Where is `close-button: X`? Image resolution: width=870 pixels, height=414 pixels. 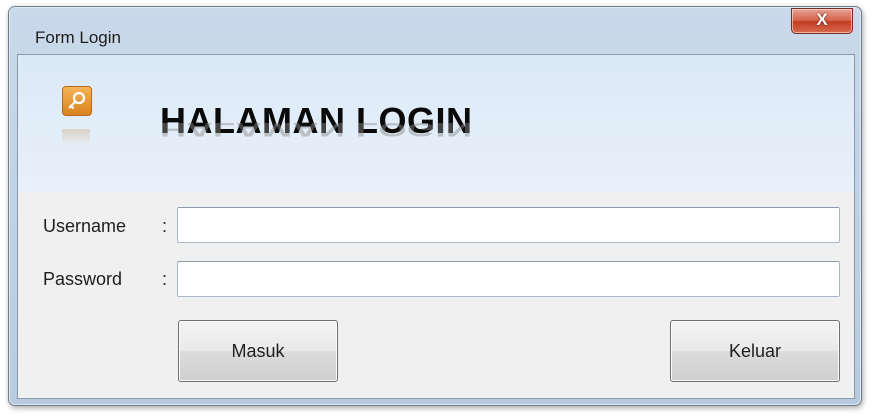
close-button: X is located at coordinates (822, 21).